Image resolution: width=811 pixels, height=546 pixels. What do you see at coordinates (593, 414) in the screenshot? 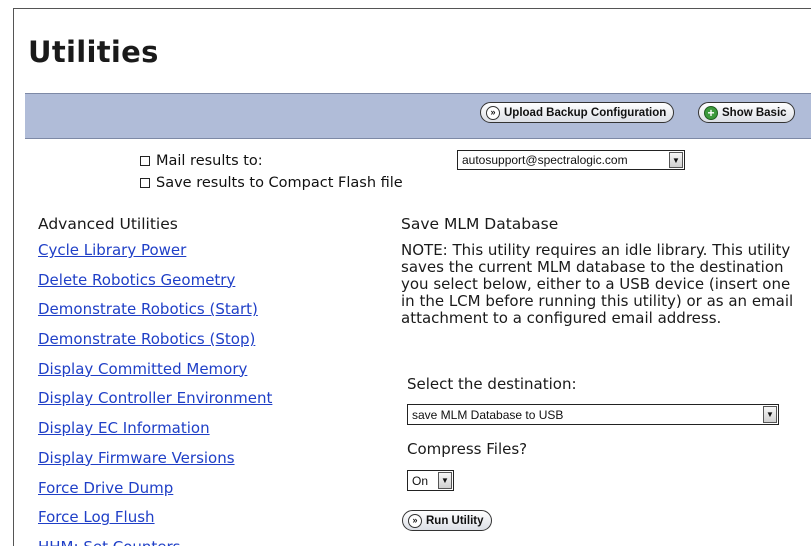
I see `destination-select: save MLM Database to USB ▼` at bounding box center [593, 414].